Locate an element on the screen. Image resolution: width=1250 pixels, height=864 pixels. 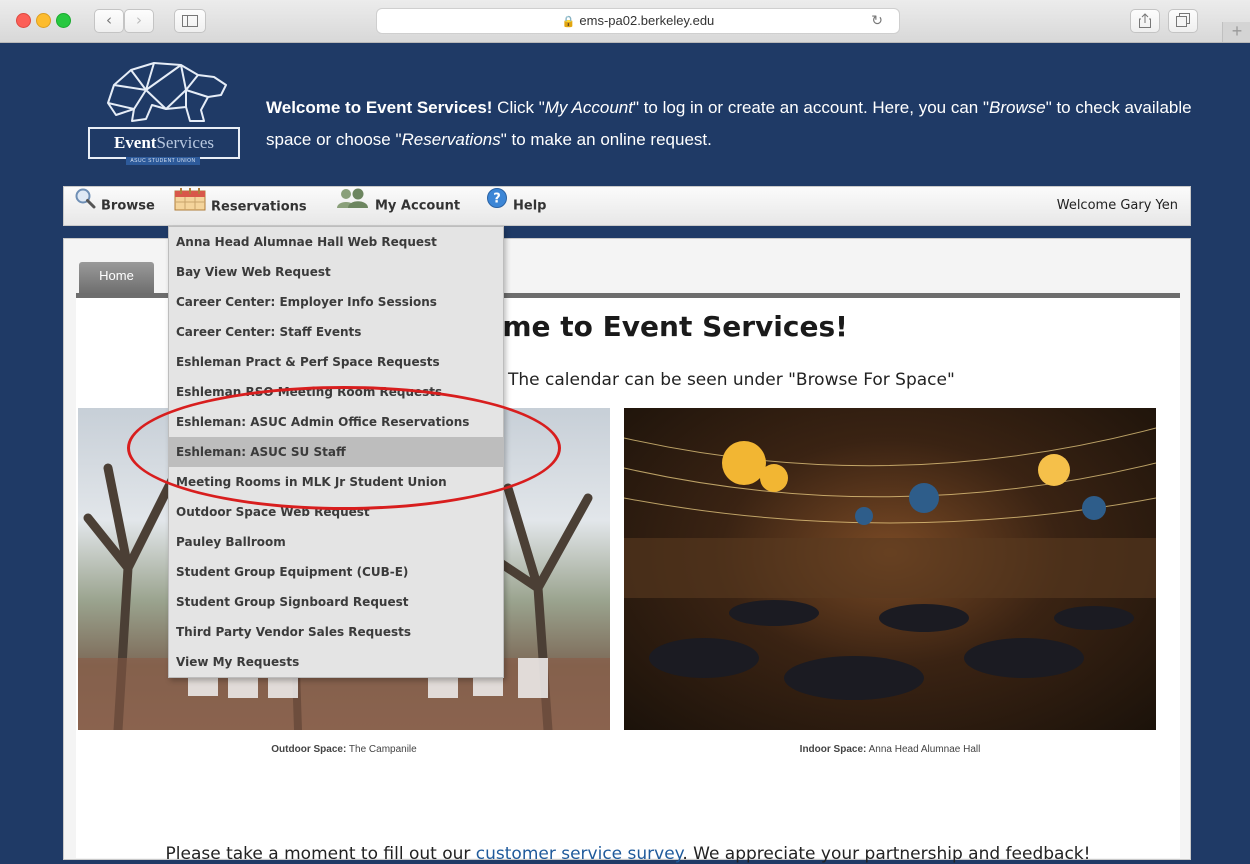
sidebar-toggle-button is located at coordinates (190, 21).